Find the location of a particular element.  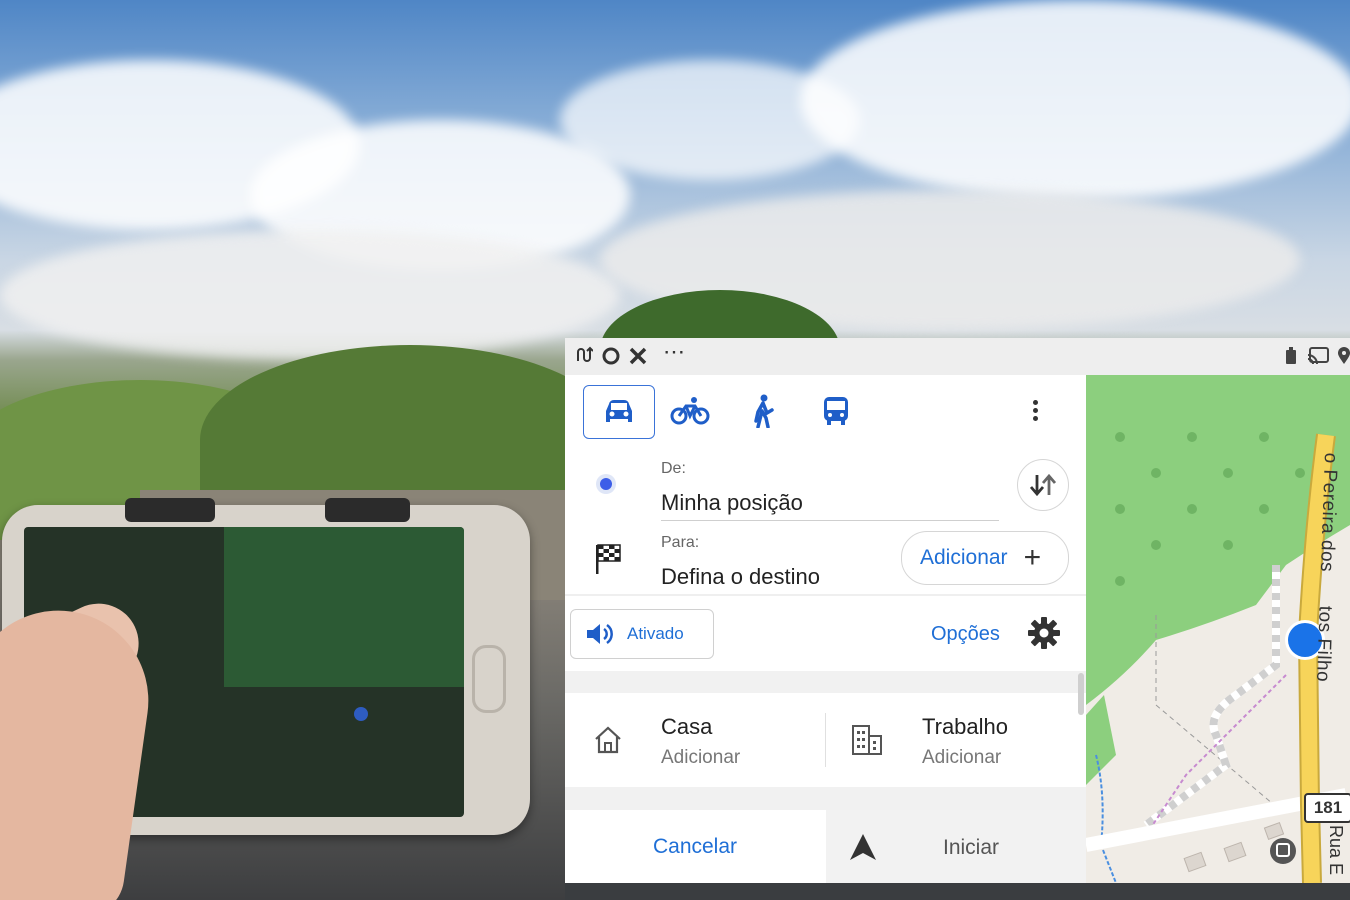

location-icon is located at coordinates (1343, 358).